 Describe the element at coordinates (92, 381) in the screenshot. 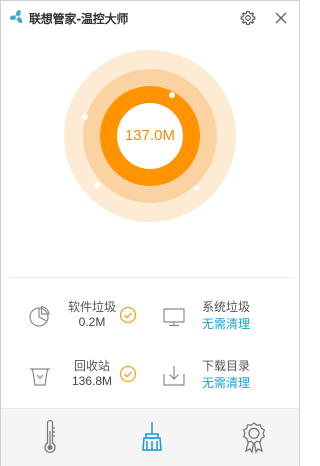

I see `item-value: 136.8M` at that location.